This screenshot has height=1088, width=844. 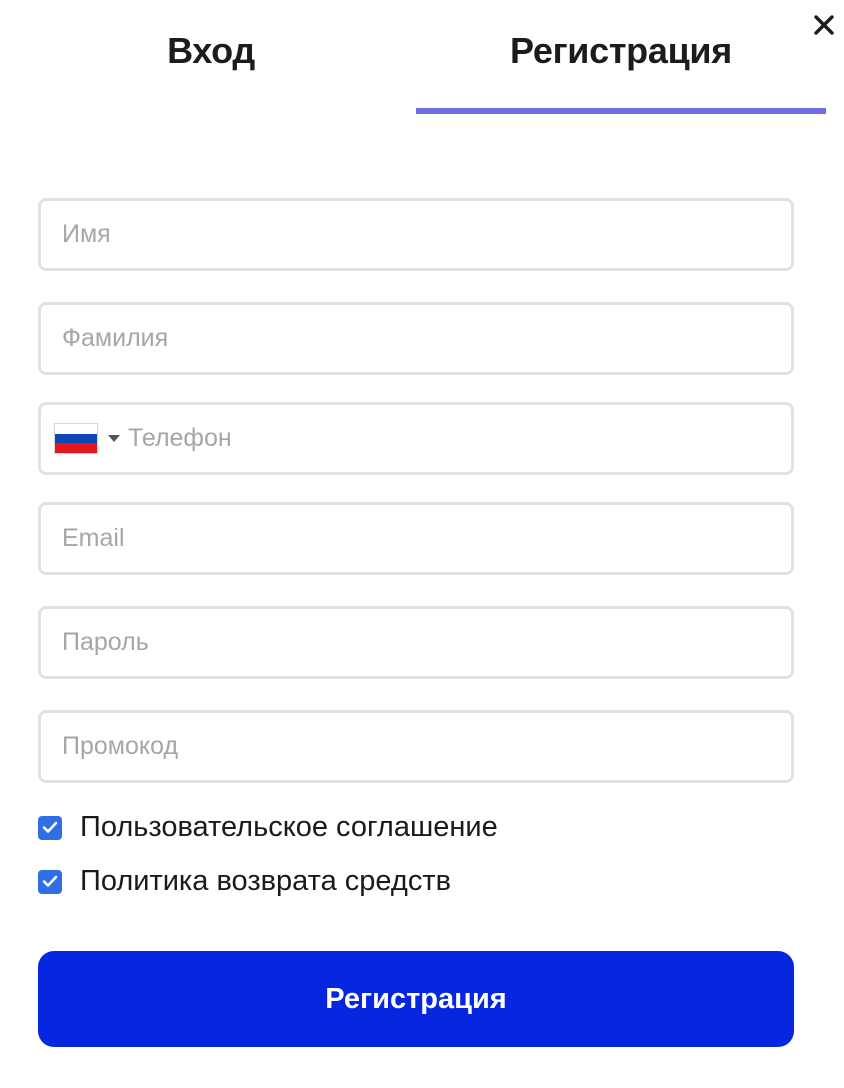 I want to click on user-agreement-checkbox-row: Пользовательское соглашение, so click(x=268, y=827).